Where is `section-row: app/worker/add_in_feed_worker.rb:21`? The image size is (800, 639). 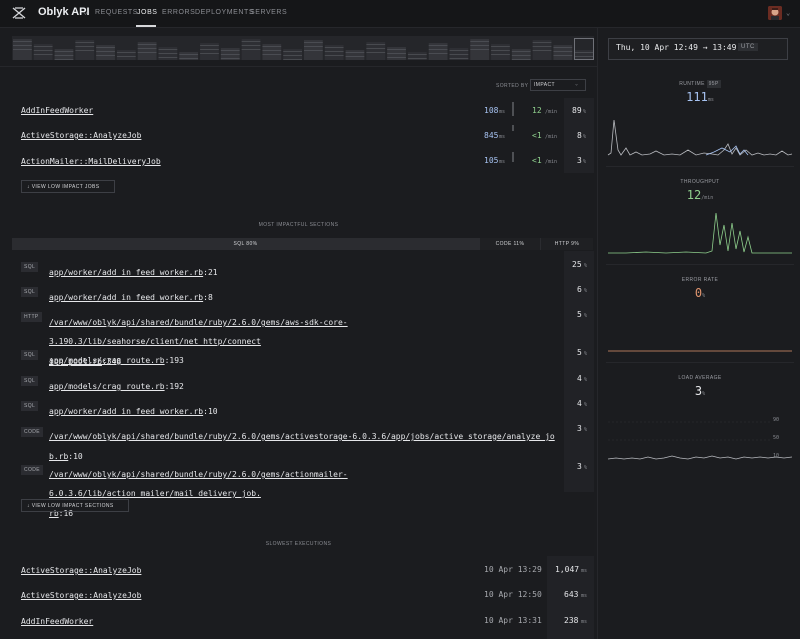
section-row: app/worker/add_in_feed_worker.rb:21 is located at coordinates (133, 269).